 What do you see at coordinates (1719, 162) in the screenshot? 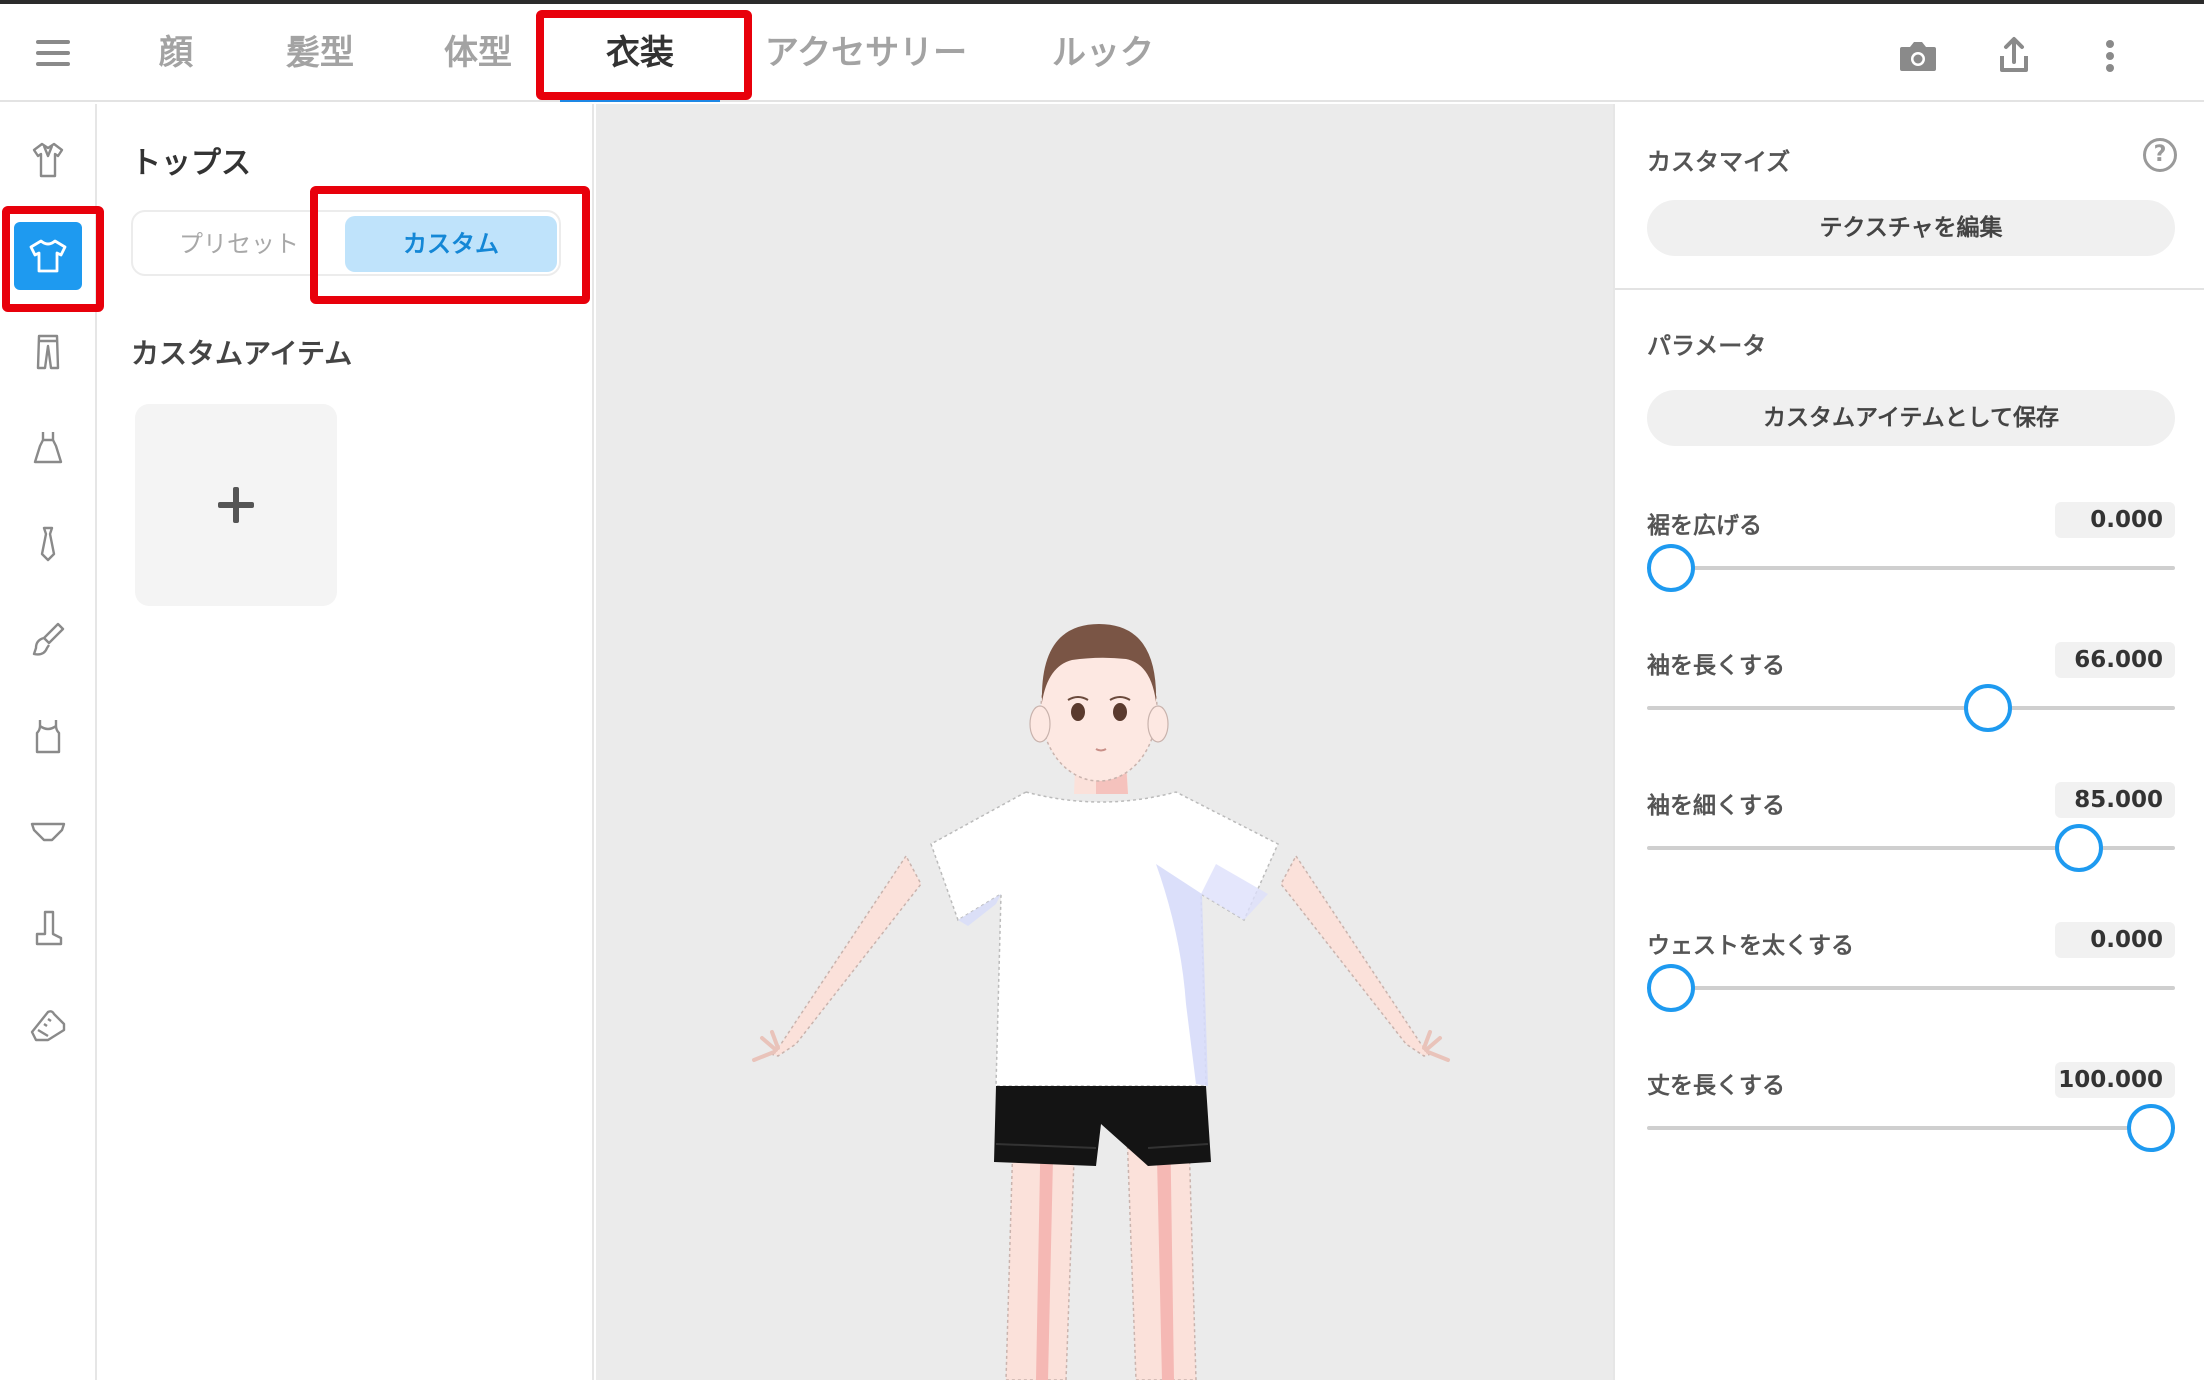
I see `customize-heading: カスタマイズ` at bounding box center [1719, 162].